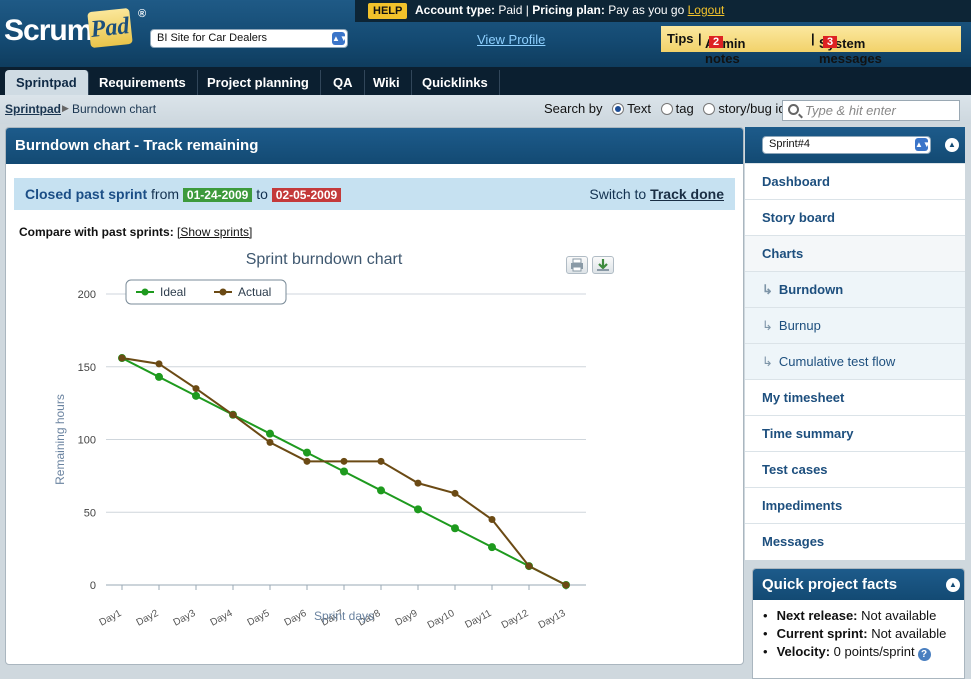 The width and height of the screenshot is (971, 679). What do you see at coordinates (874, 651) in the screenshot?
I see `fact-value: 0 points/sprint` at bounding box center [874, 651].